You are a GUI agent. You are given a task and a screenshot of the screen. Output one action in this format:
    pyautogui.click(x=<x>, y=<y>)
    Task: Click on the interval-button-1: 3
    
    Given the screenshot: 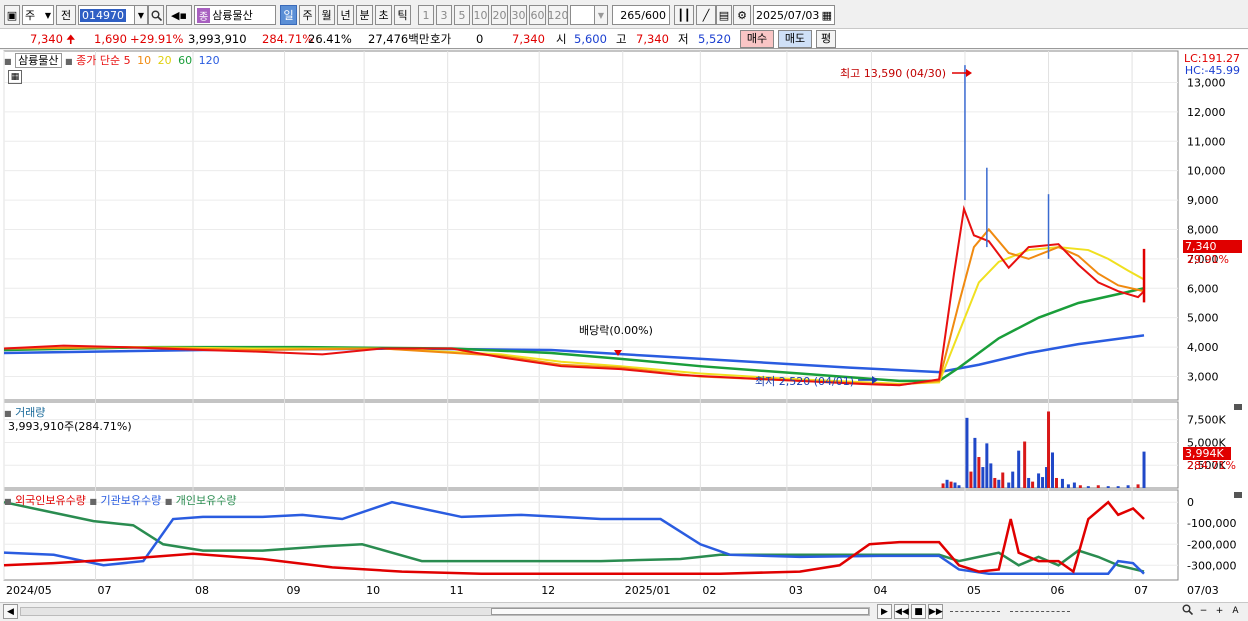 What is the action you would take?
    pyautogui.click(x=444, y=15)
    